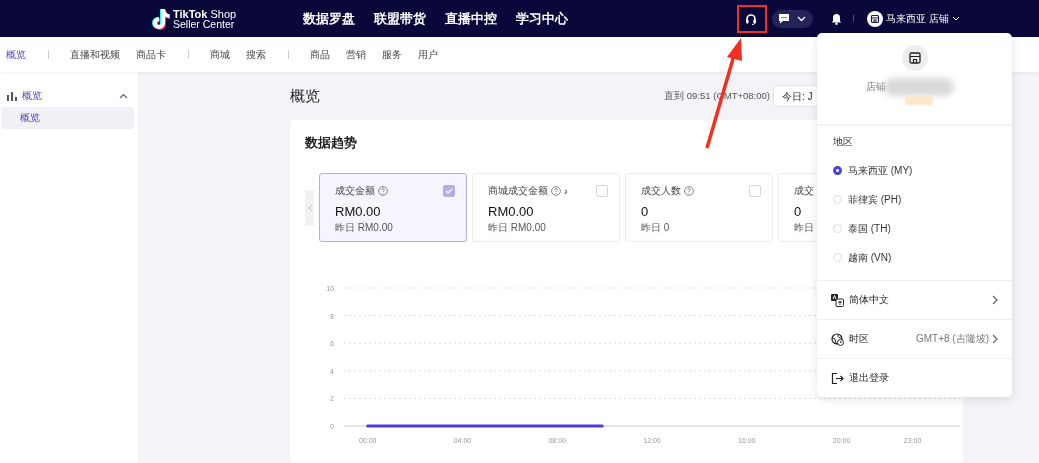  Describe the element at coordinates (329, 18) in the screenshot. I see `nav-link: 数据罗盘` at that location.